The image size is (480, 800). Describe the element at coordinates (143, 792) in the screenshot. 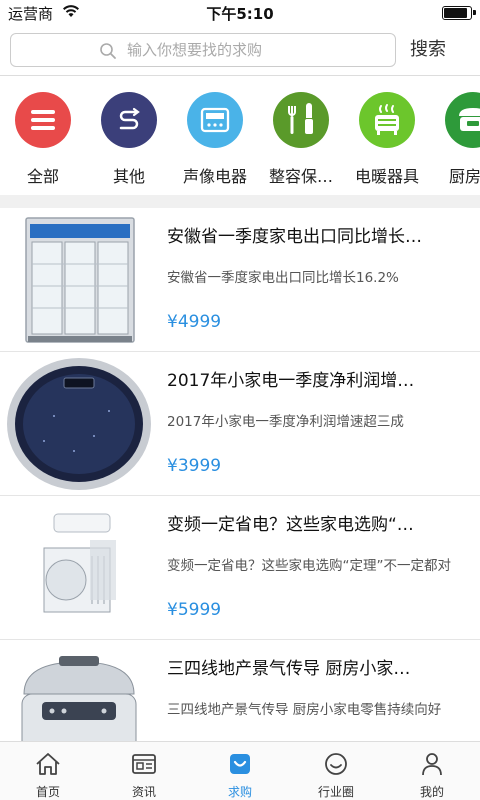

I see `tab-label: 资讯` at that location.